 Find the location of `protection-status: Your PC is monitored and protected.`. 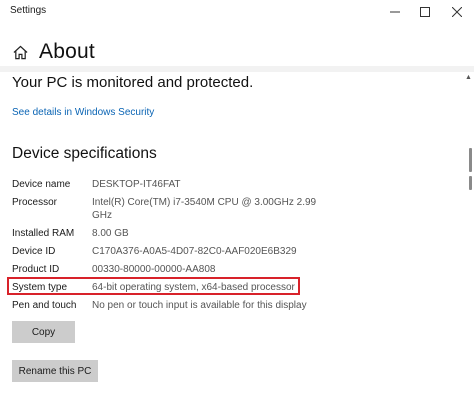

protection-status: Your PC is monitored and protected. is located at coordinates (133, 82).